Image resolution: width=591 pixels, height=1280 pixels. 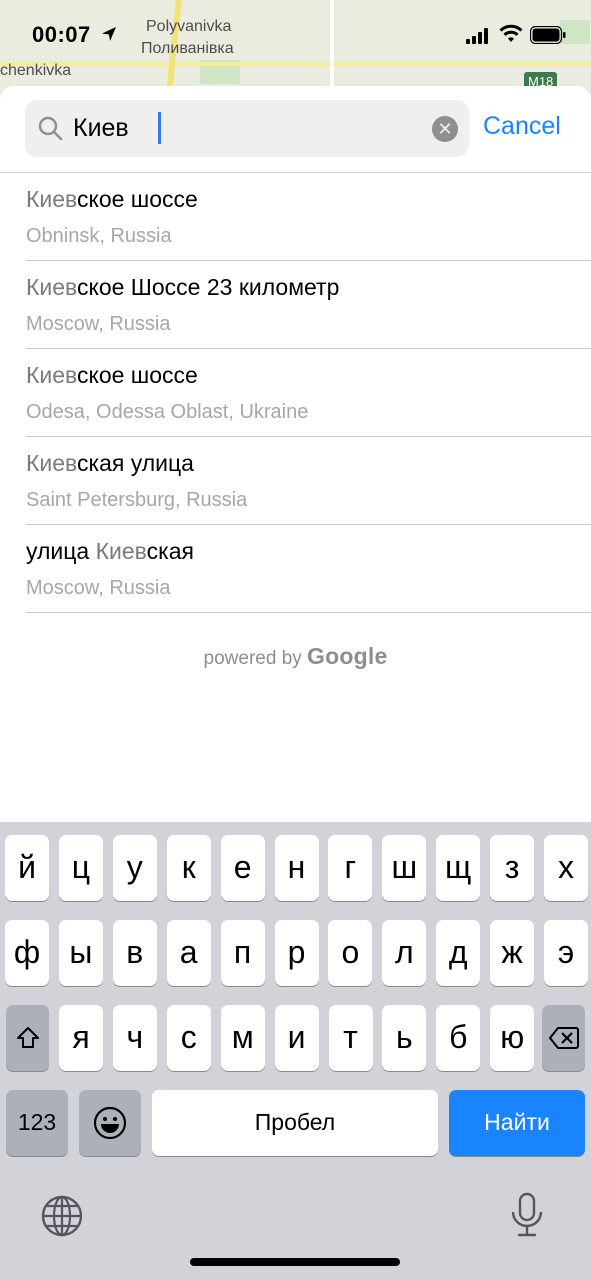 What do you see at coordinates (137, 500) in the screenshot?
I see `result-subtitle: Saint Petersburg, Russia` at bounding box center [137, 500].